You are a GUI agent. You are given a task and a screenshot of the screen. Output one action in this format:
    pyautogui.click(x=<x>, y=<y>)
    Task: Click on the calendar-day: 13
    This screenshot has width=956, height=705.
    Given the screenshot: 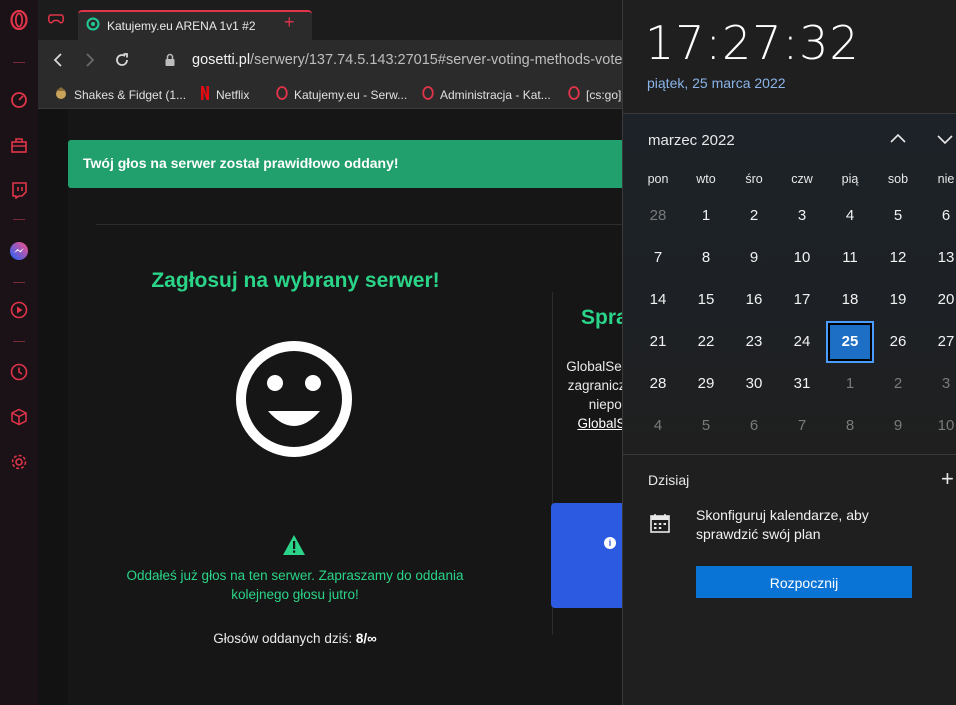 What is the action you would take?
    pyautogui.click(x=940, y=258)
    